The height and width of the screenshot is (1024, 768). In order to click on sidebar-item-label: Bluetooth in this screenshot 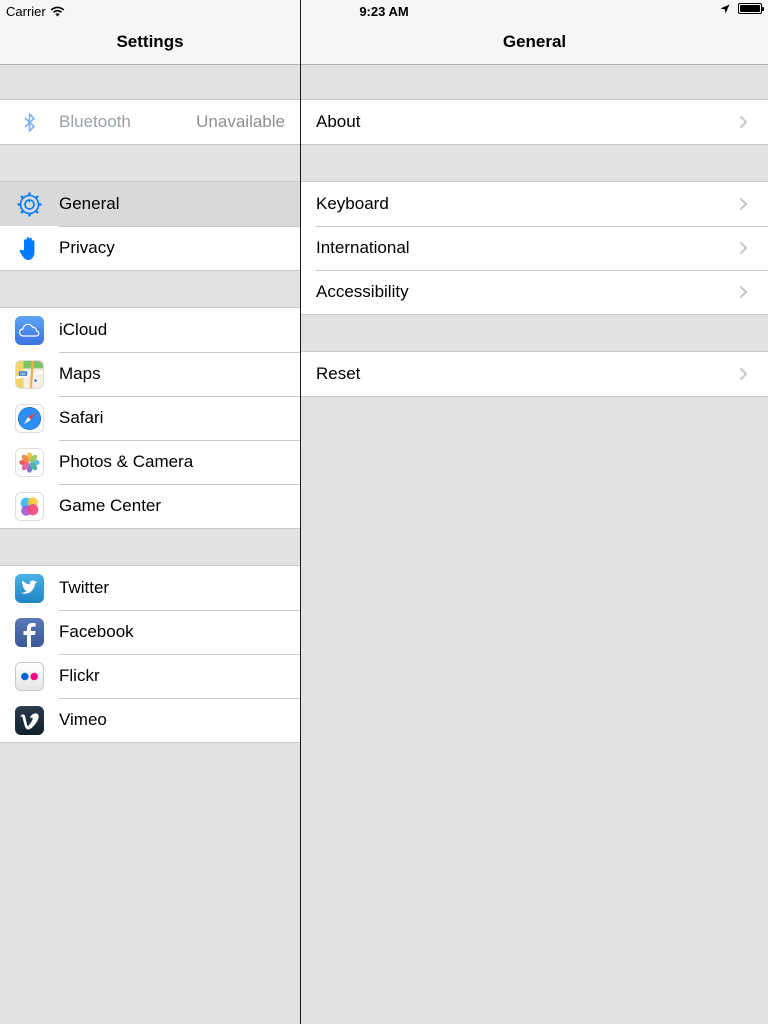, I will do `click(95, 121)`.